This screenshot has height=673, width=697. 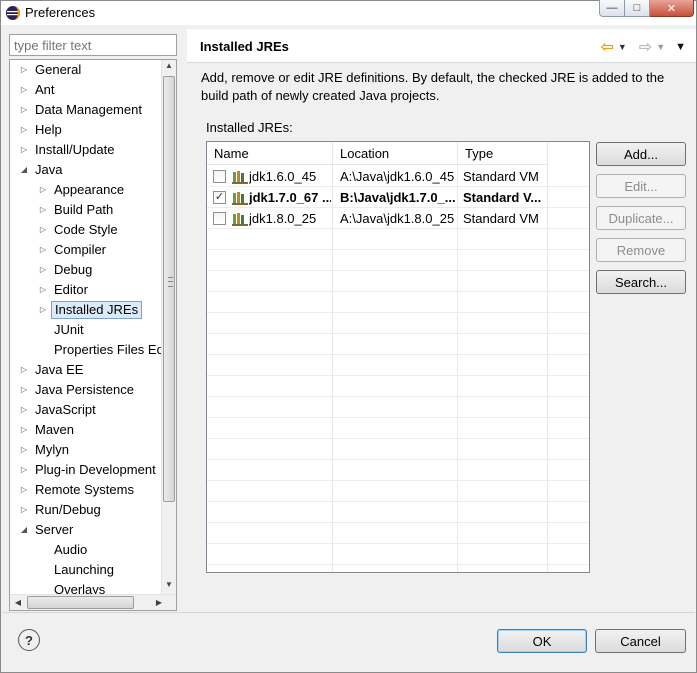 I want to click on tree-item: ▷ Plug-in Development, so click(x=86, y=470).